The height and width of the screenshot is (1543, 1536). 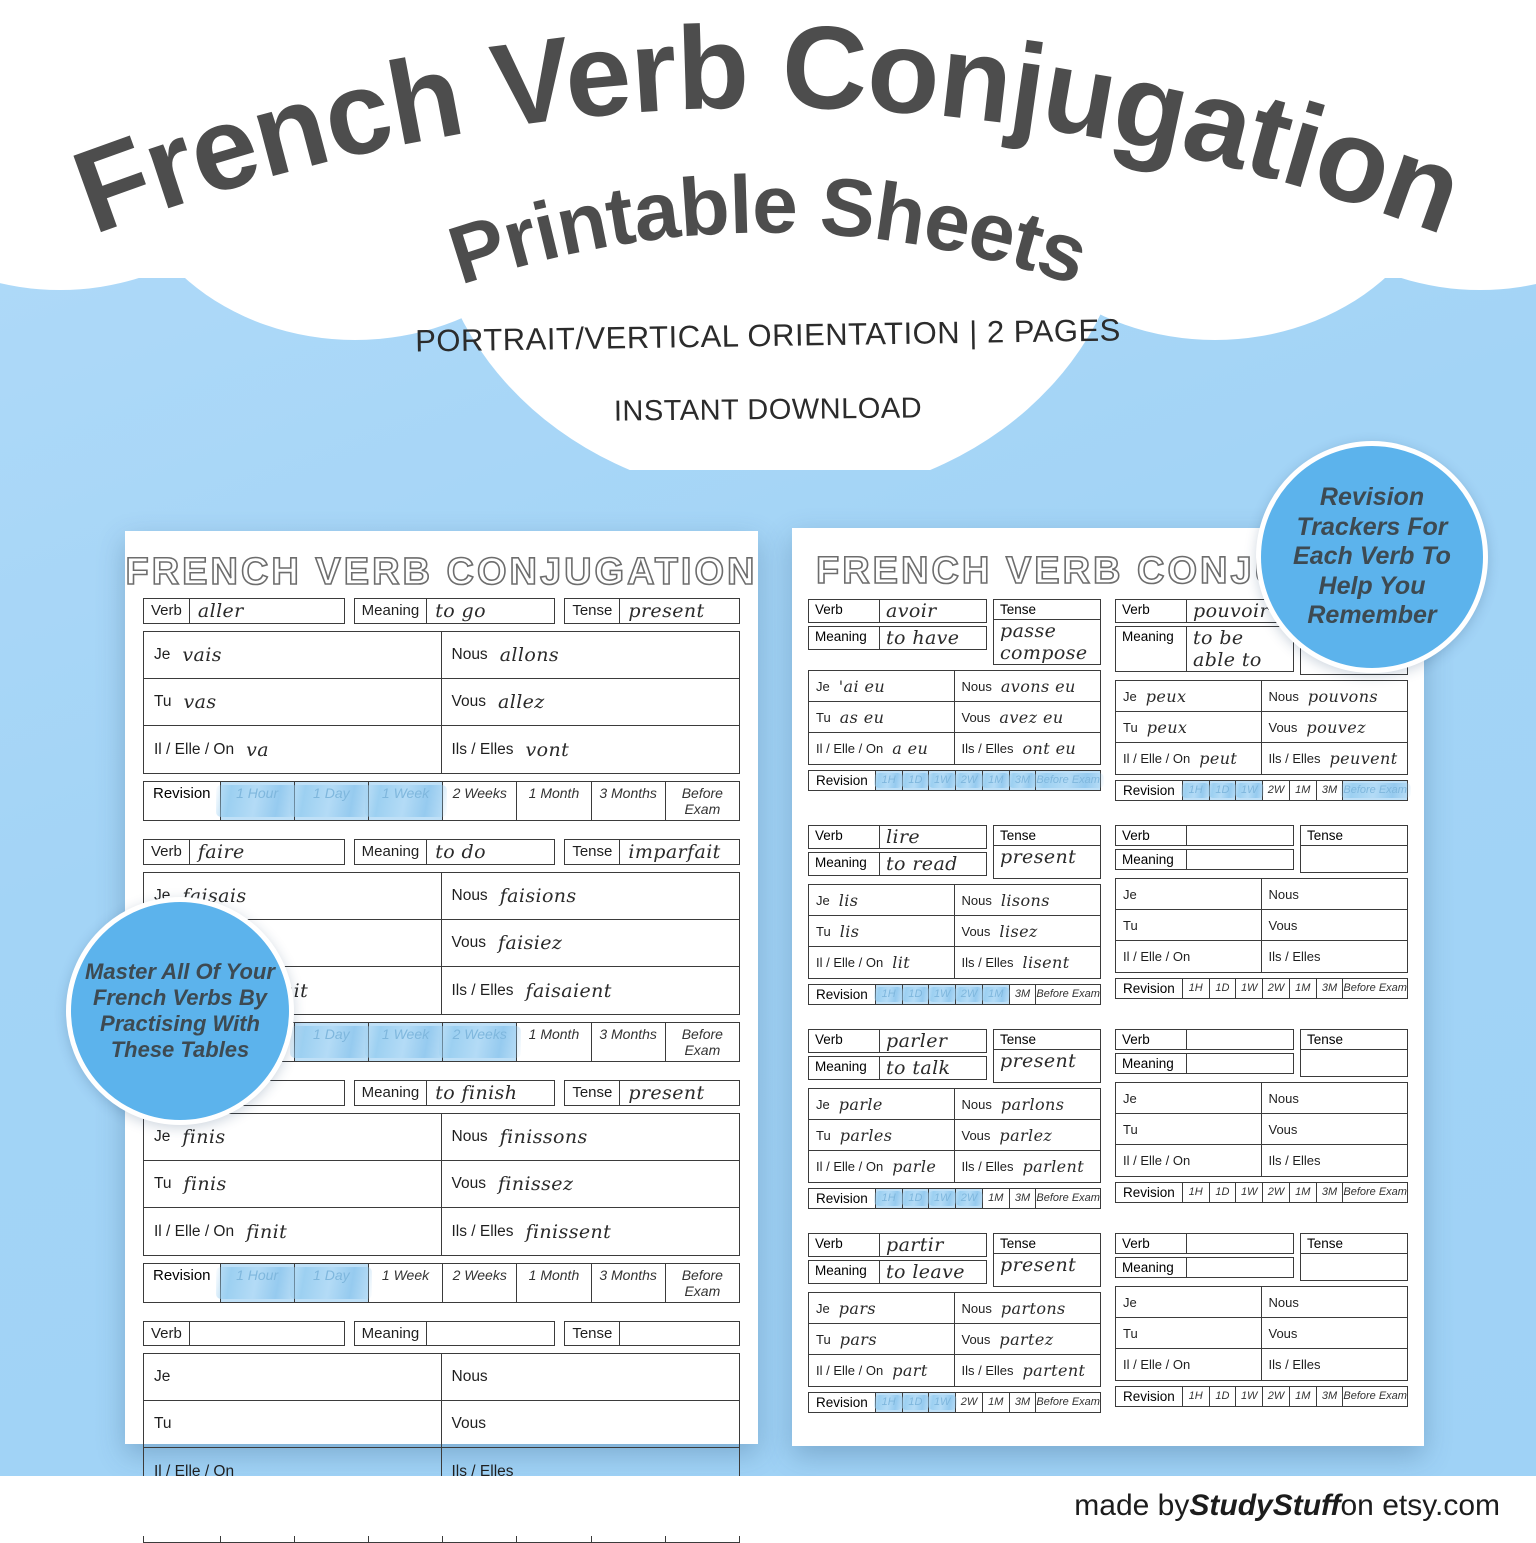 I want to click on conj-cell-tu: Tu parles, so click(x=882, y=1135).